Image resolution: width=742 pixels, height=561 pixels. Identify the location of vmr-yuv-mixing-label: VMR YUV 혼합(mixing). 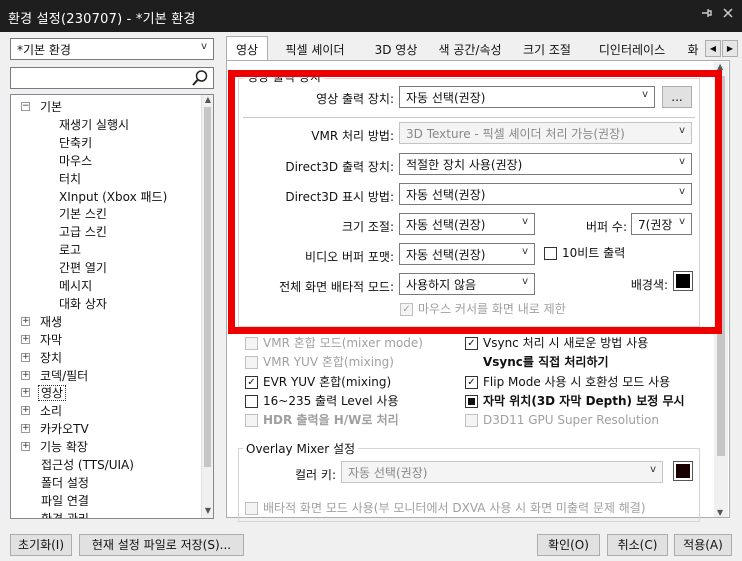
(328, 362).